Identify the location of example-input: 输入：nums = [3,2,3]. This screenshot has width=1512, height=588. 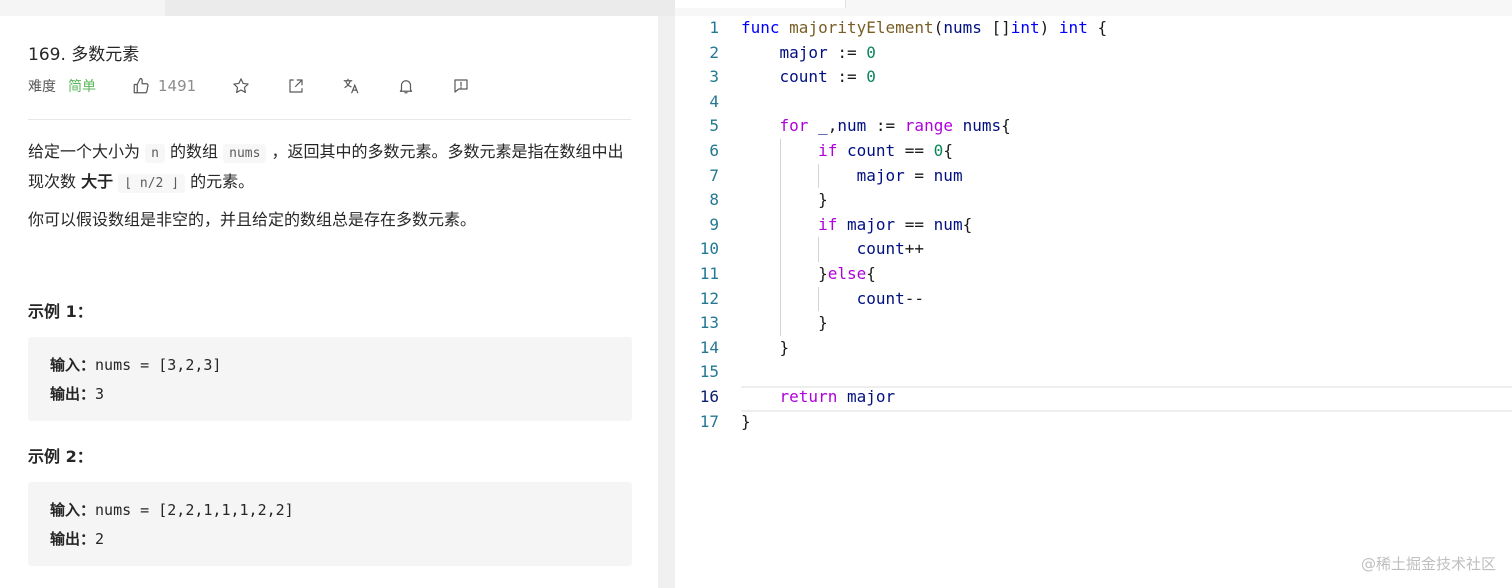
(135, 364).